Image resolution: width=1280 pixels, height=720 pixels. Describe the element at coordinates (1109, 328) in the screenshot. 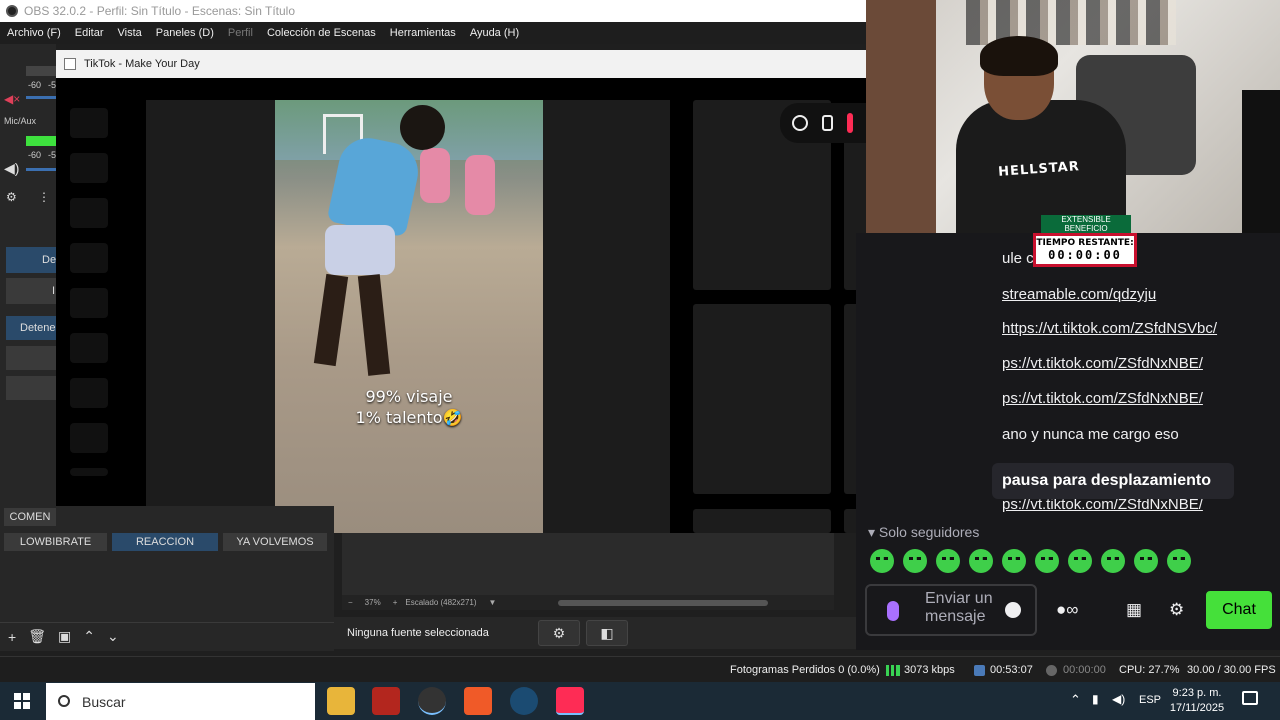

I see `chat-message-link: https://vt.tiktok.com/ZSfdNSVbc/` at that location.